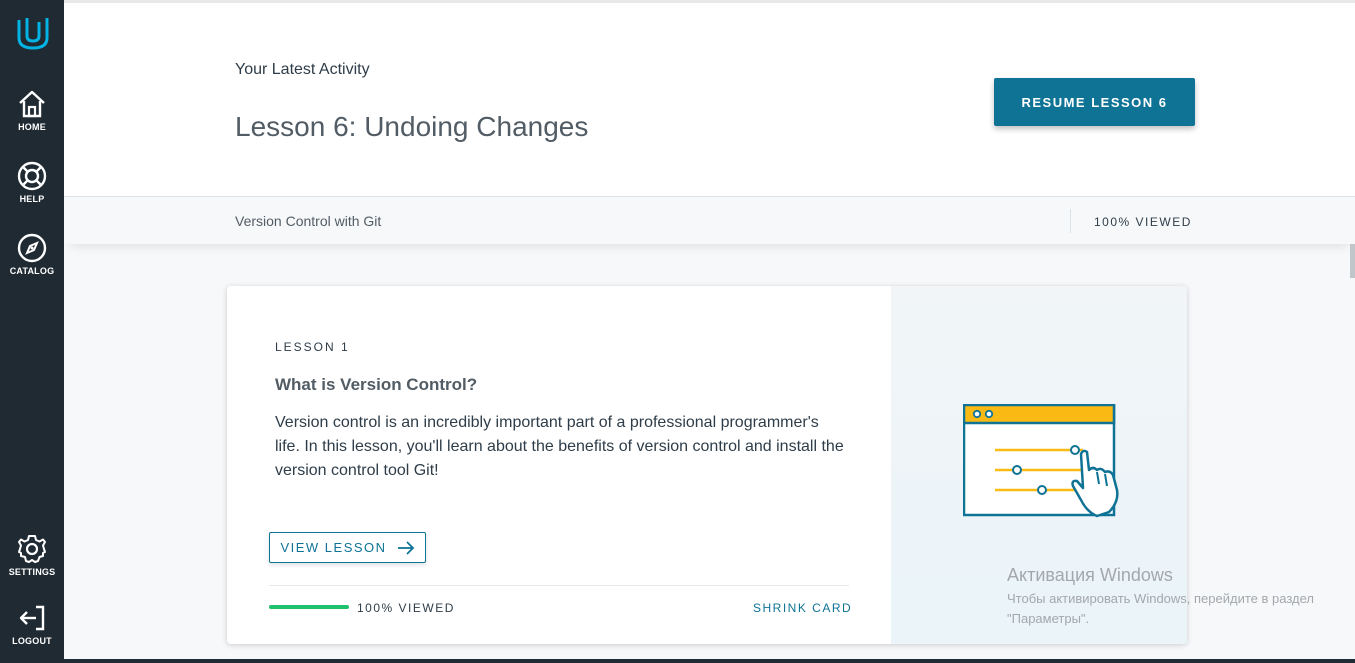 The width and height of the screenshot is (1355, 663). Describe the element at coordinates (1090, 575) in the screenshot. I see `windows-activation-title: Активация Windows` at that location.